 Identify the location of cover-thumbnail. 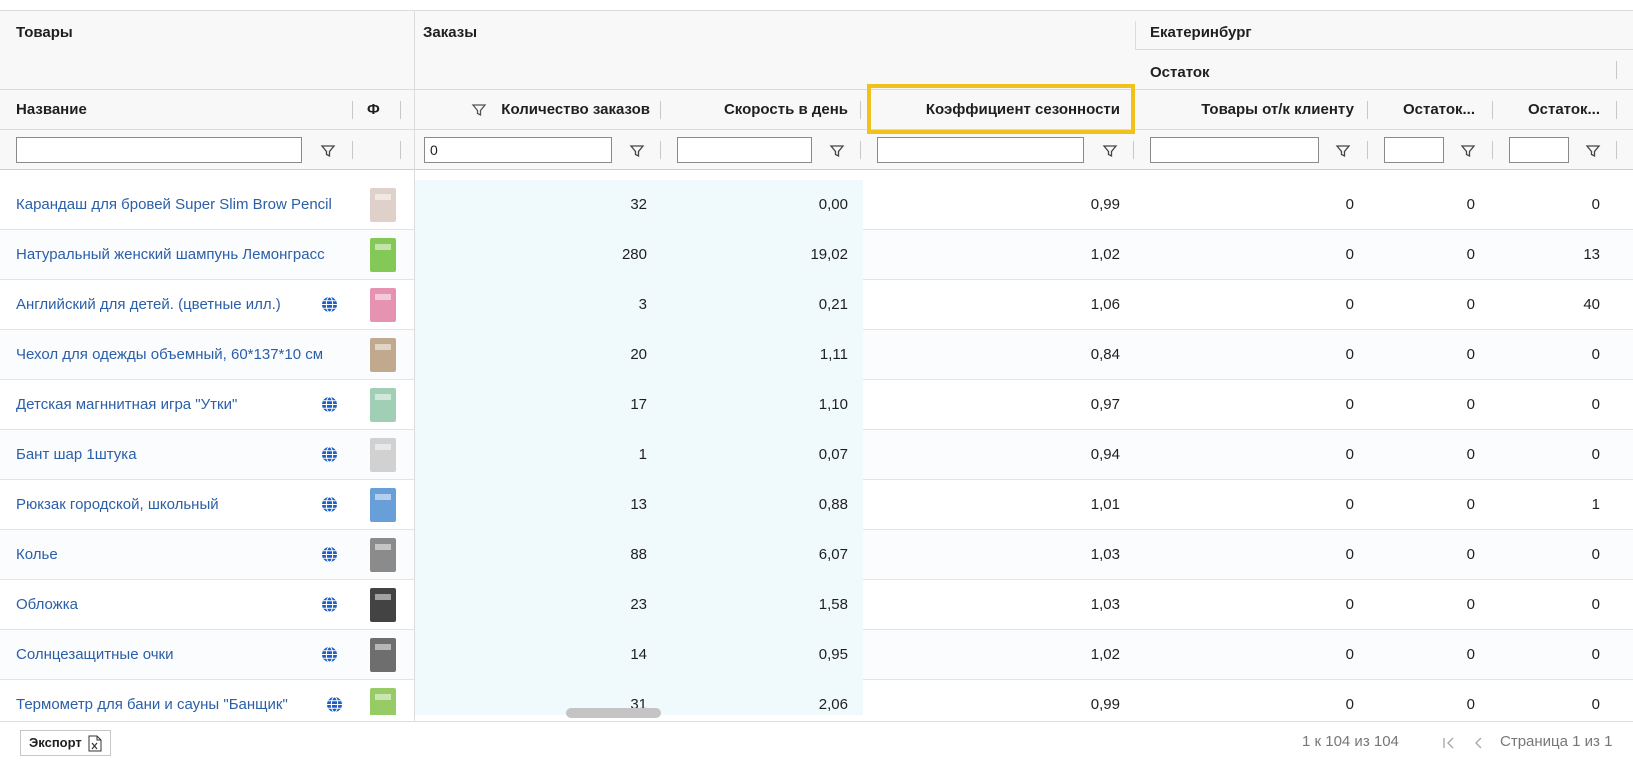
(383, 605).